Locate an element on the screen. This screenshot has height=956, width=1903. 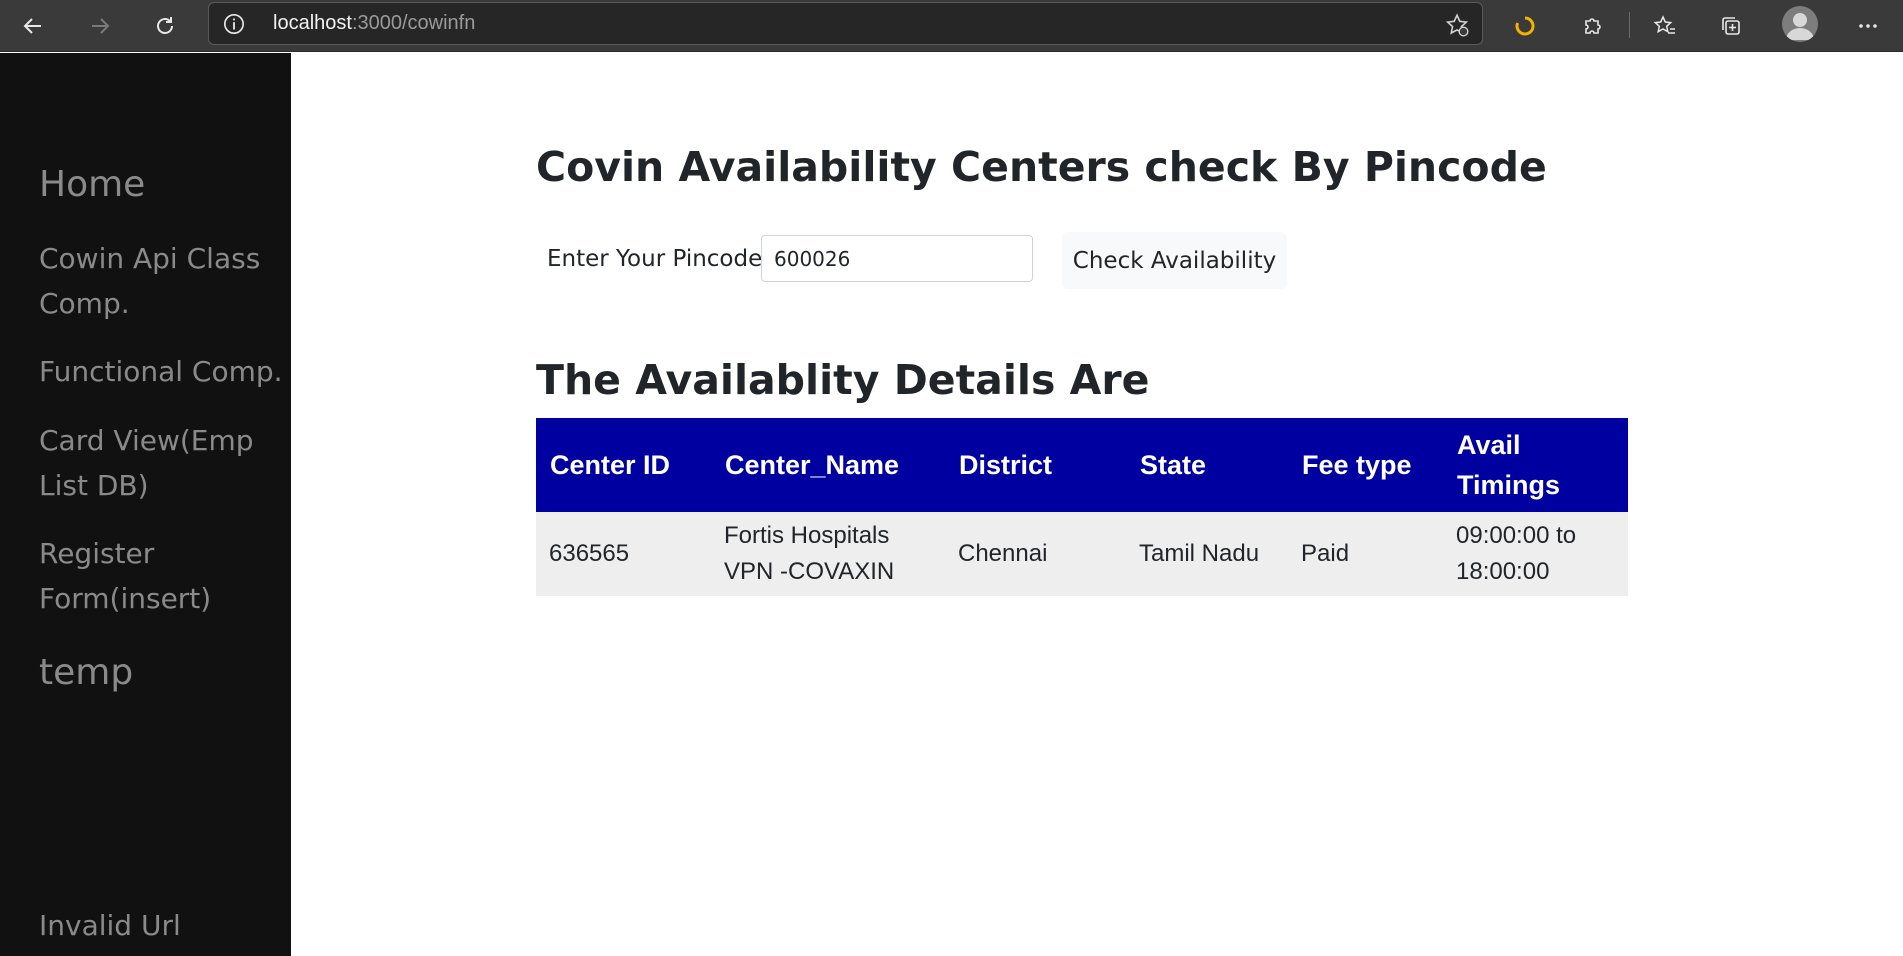
back-arrow-icon is located at coordinates (32, 26).